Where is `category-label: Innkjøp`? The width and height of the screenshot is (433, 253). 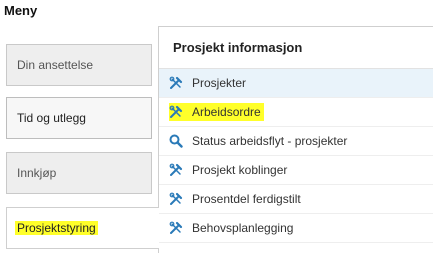
category-label: Innkjøp is located at coordinates (37, 173).